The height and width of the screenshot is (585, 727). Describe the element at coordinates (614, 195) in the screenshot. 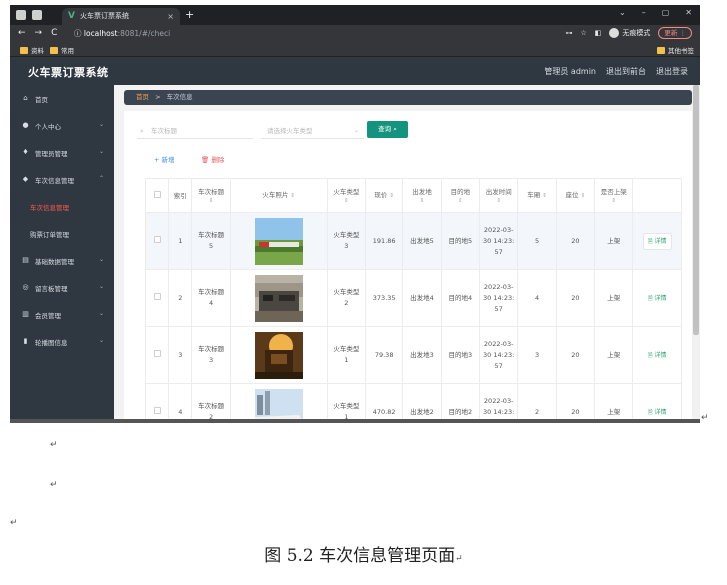

I see `column-header: 是否上架 ⇕` at that location.